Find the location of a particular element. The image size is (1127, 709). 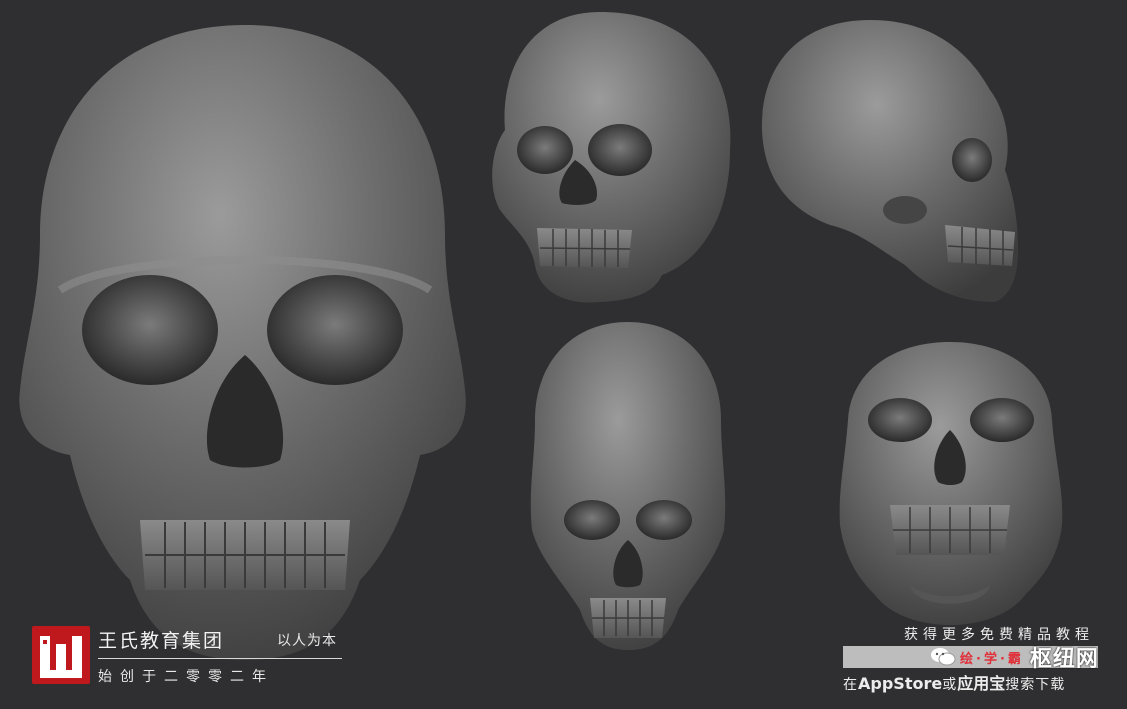

brand-logo-block: 王氏教育集团 以人为本 始创于二零零二年 is located at coordinates (192, 658).